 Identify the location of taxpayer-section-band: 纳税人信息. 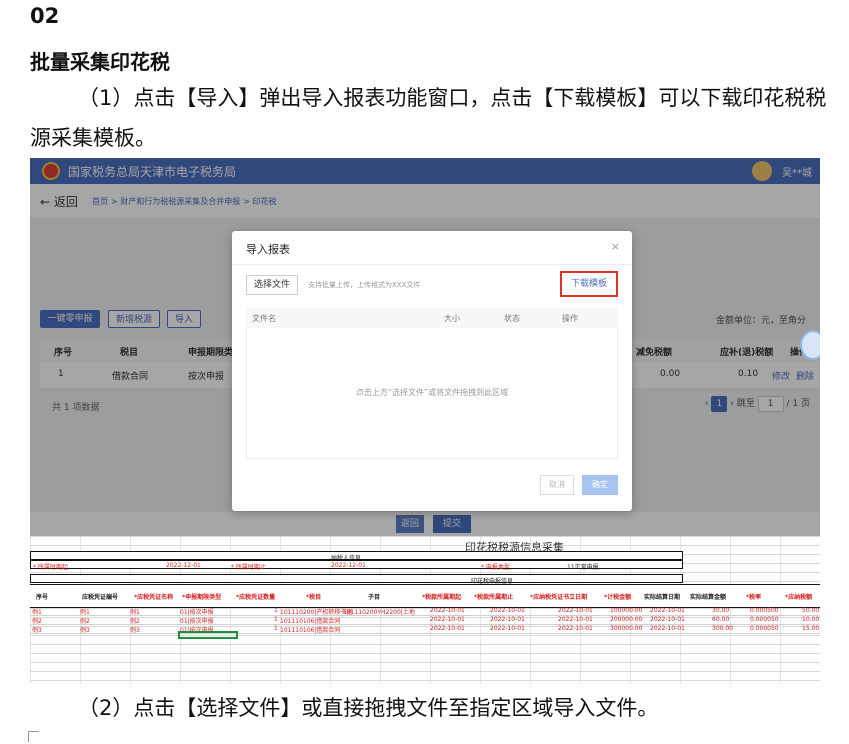
(356, 556).